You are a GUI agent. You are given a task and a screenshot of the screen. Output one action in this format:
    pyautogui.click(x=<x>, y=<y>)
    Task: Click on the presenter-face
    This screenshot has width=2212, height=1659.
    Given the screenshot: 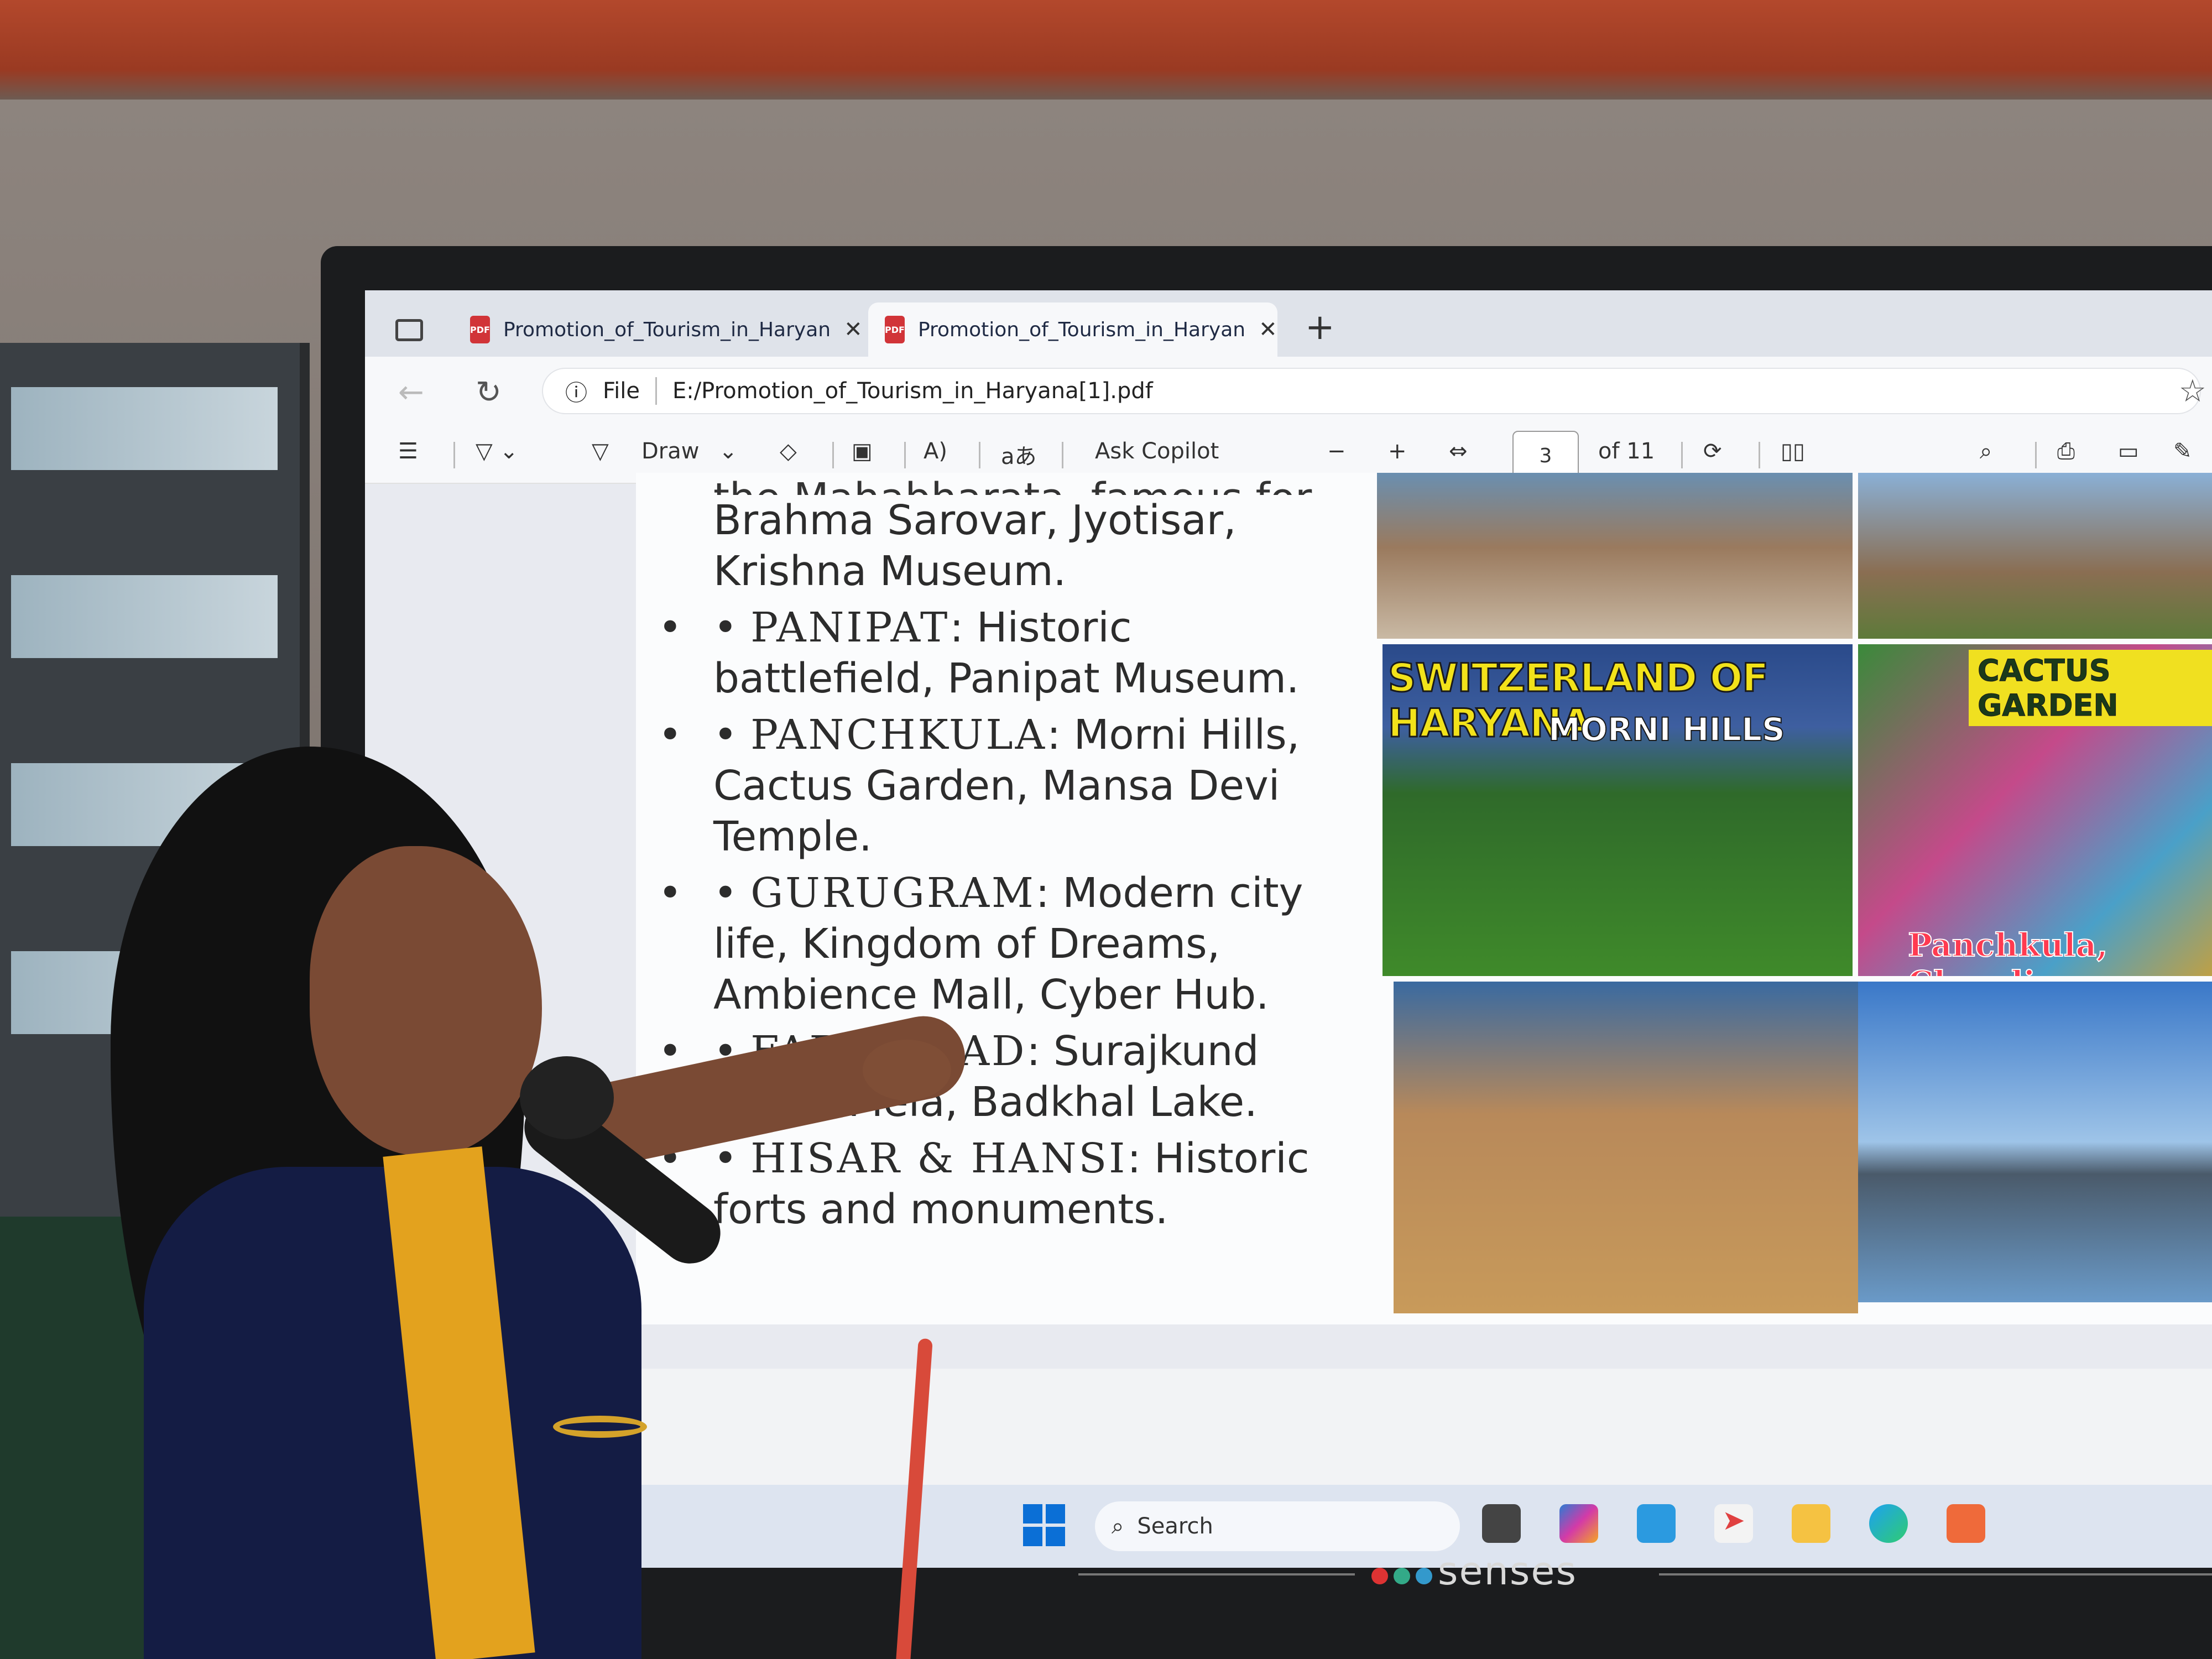 What is the action you would take?
    pyautogui.click(x=426, y=1001)
    